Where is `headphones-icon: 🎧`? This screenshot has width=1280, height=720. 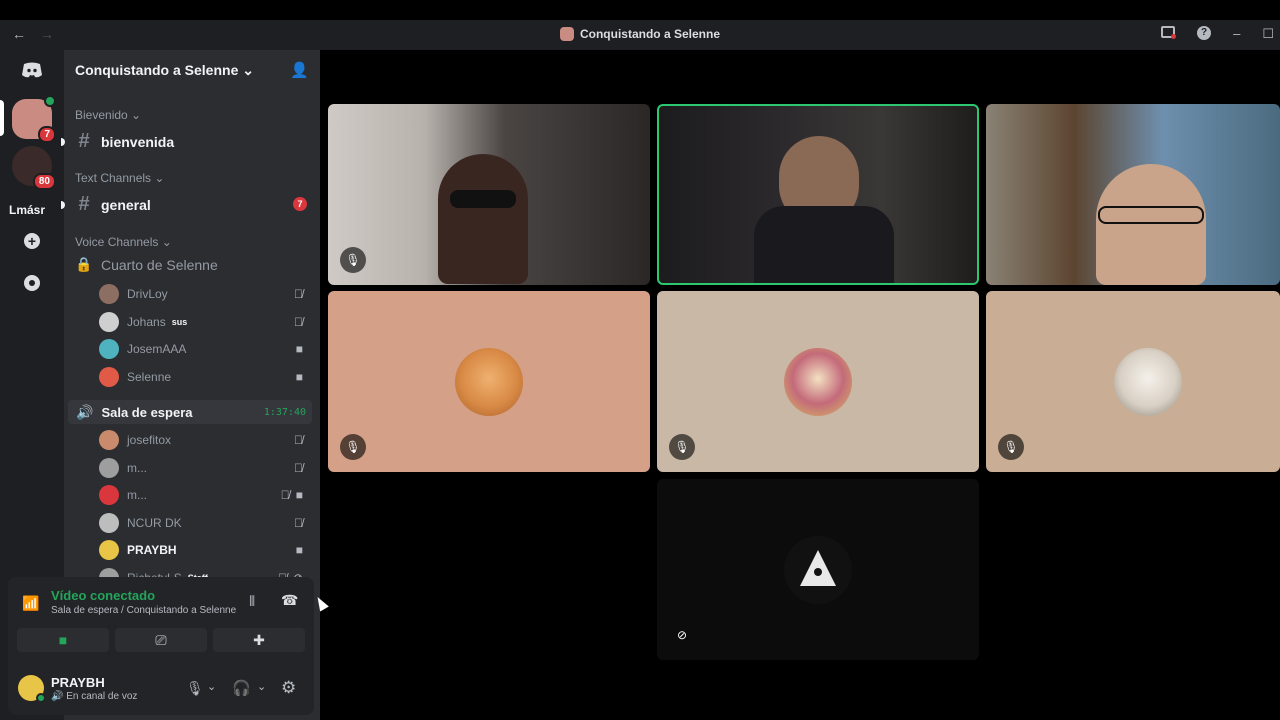 headphones-icon: 🎧 is located at coordinates (241, 688).